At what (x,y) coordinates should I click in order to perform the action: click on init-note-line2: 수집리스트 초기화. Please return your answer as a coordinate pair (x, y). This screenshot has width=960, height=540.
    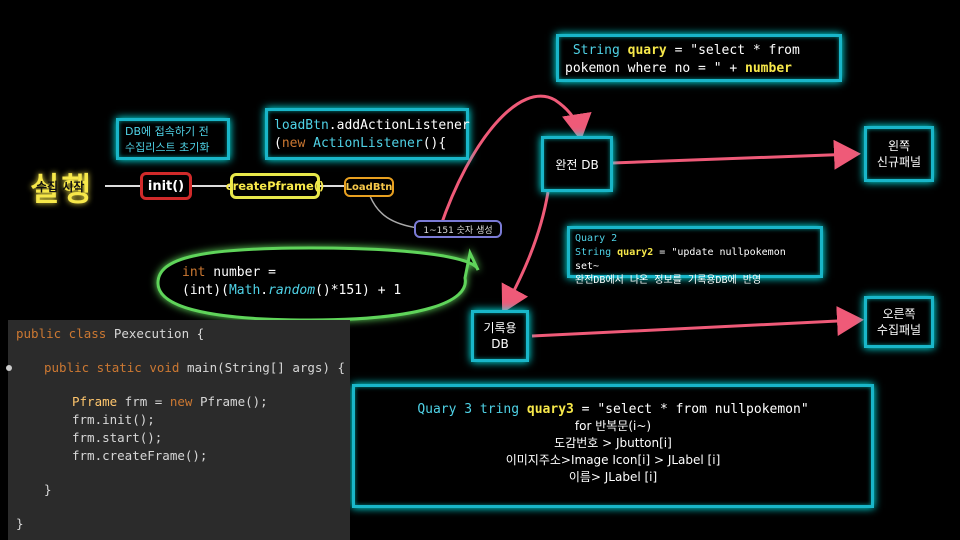
    Looking at the image, I should click on (167, 147).